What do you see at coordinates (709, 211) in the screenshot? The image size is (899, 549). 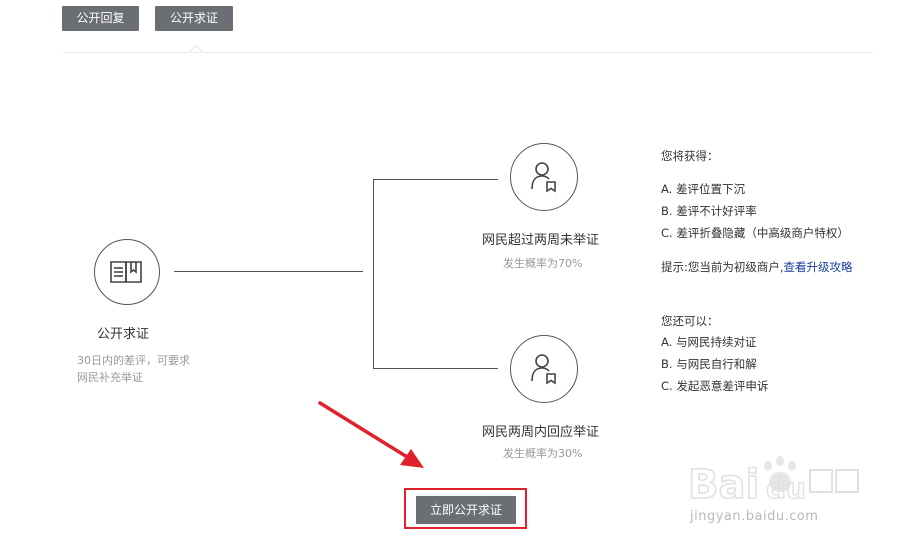 I see `gain-item: B. 差评不计好评率` at bounding box center [709, 211].